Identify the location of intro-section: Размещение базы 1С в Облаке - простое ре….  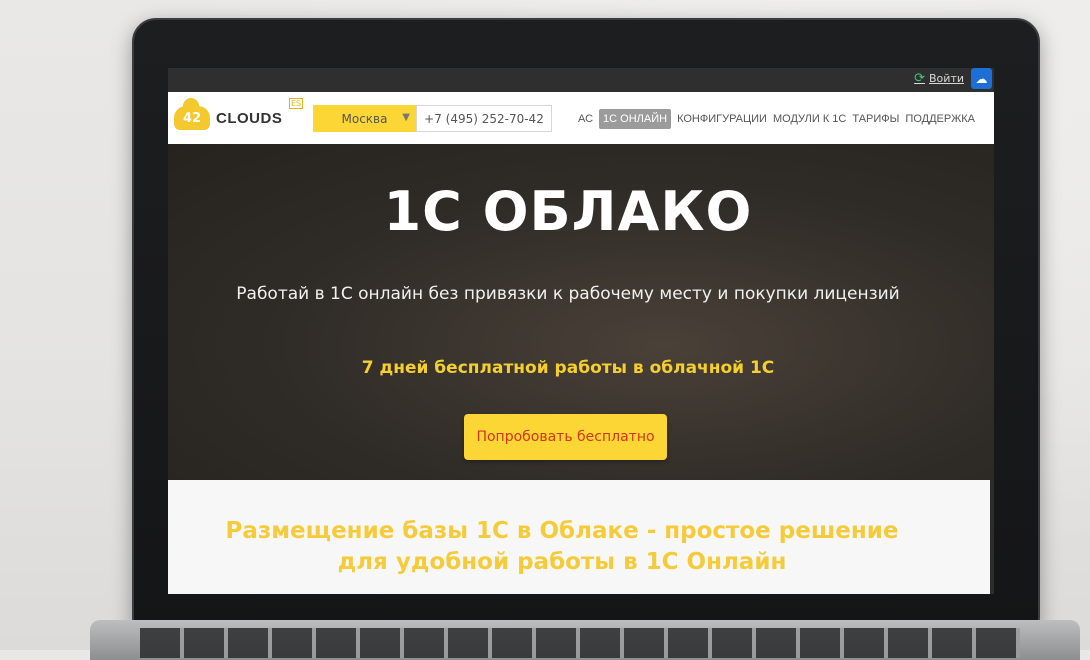
(579, 537).